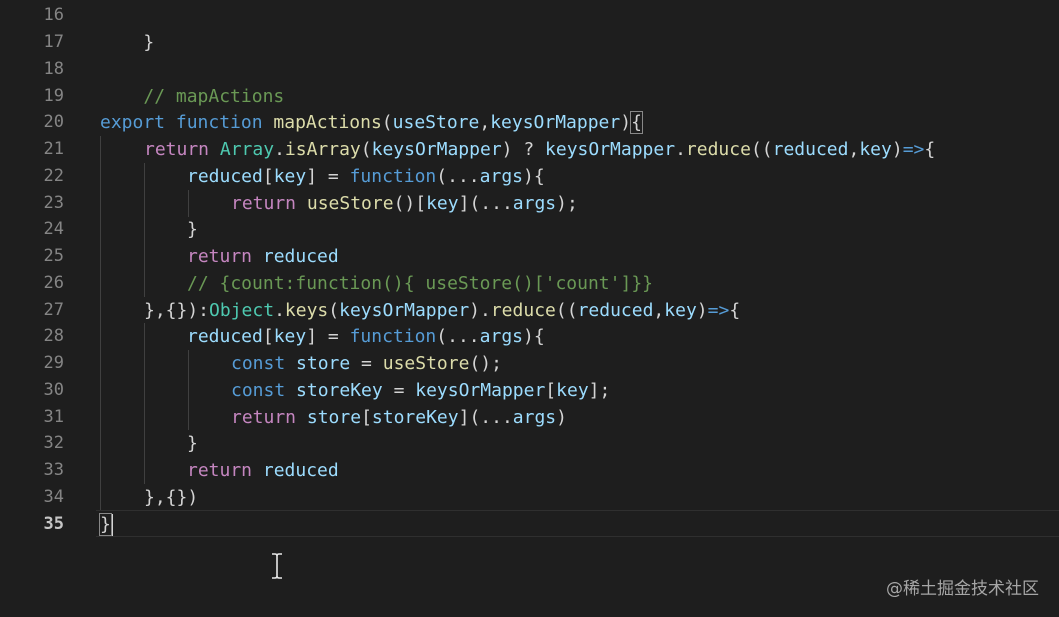 The height and width of the screenshot is (617, 1059). Describe the element at coordinates (485, 363) in the screenshot. I see `code-token: ();` at that location.